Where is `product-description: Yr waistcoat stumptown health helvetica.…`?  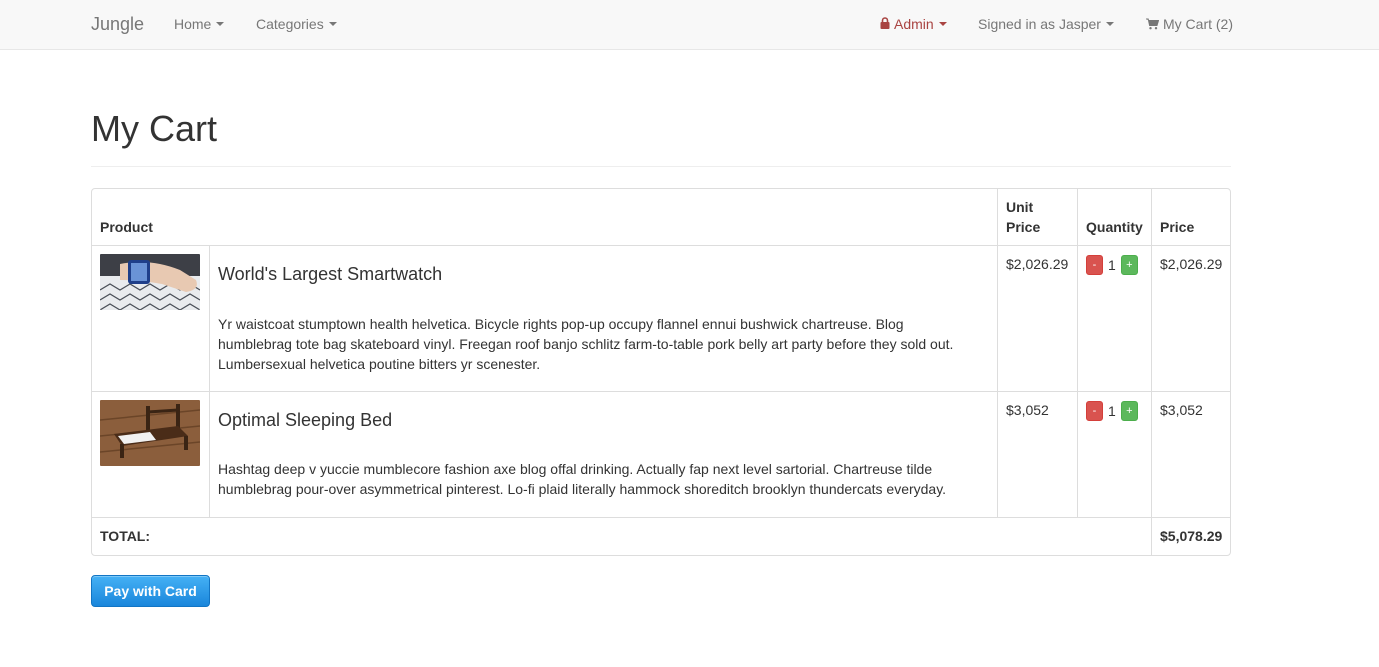 product-description: Yr waistcoat stumptown health helvetica.… is located at coordinates (586, 344).